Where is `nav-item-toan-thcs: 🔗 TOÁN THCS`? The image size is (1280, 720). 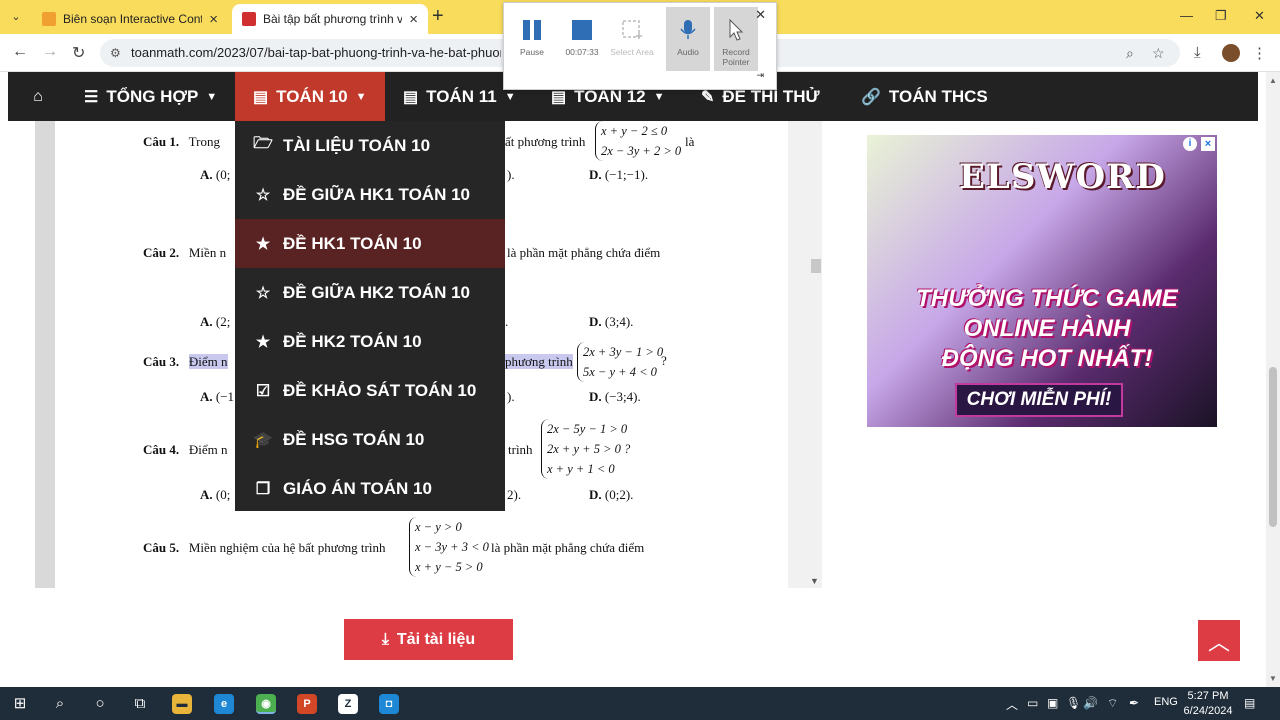
nav-item-toan-thcs: 🔗 TOÁN THCS is located at coordinates (924, 96).